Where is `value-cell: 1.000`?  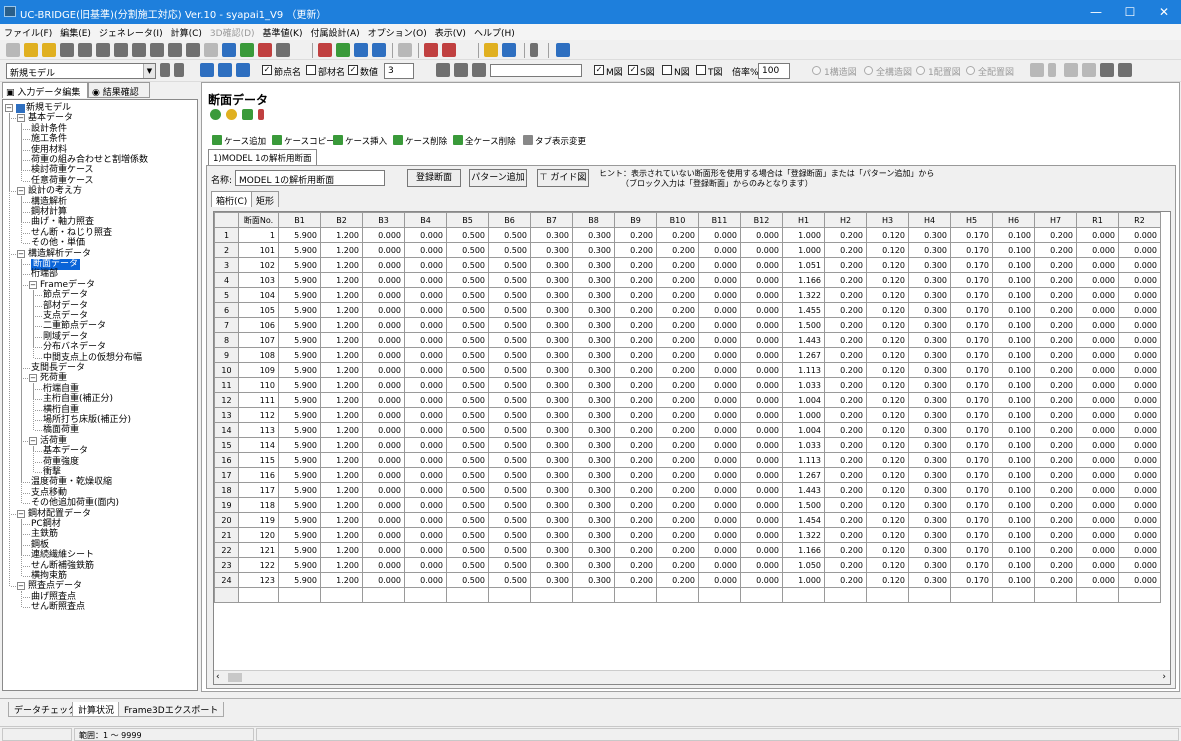 value-cell: 1.000 is located at coordinates (803, 415).